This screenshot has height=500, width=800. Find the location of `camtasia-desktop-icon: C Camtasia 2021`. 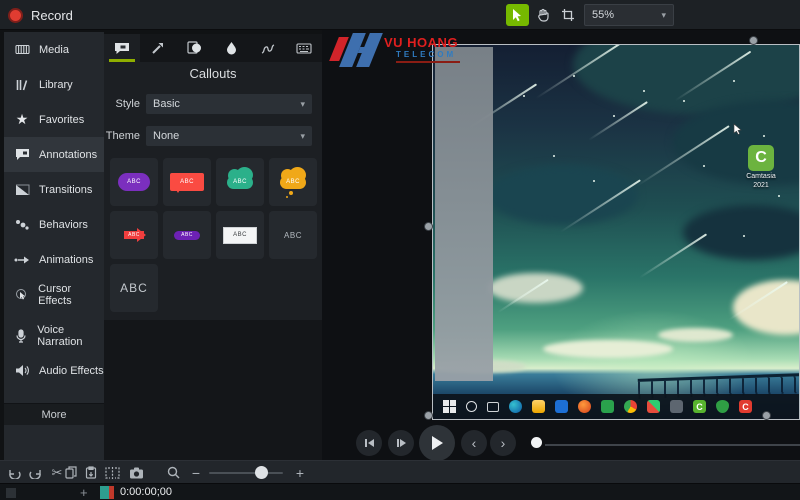

camtasia-desktop-icon: C Camtasia 2021 is located at coordinates (761, 168).